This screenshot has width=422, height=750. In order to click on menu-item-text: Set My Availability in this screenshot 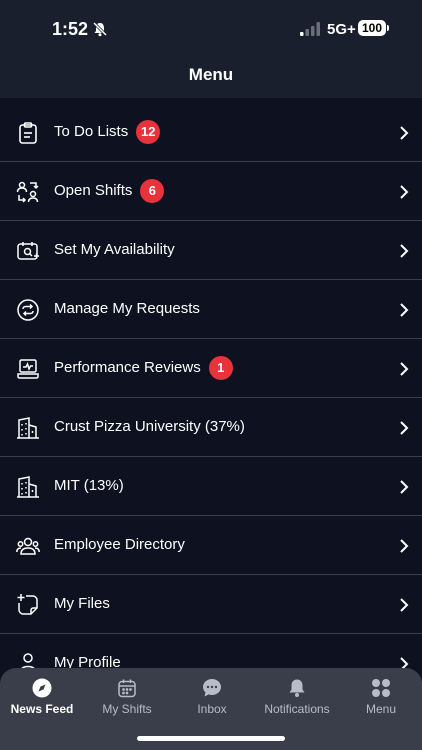, I will do `click(114, 250)`.